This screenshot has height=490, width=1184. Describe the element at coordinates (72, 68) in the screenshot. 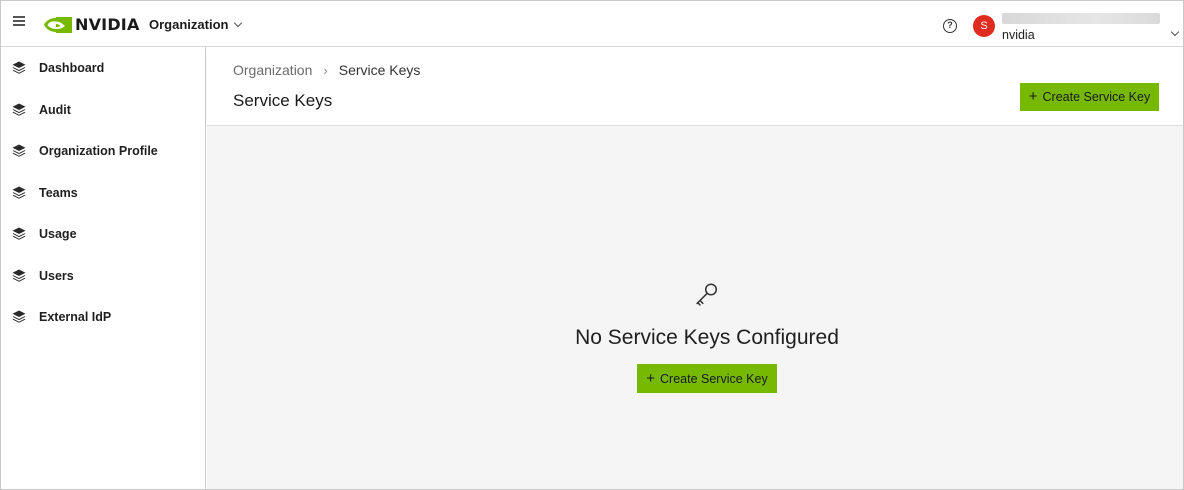

I see `sidebar-item-label: Dashboard` at that location.